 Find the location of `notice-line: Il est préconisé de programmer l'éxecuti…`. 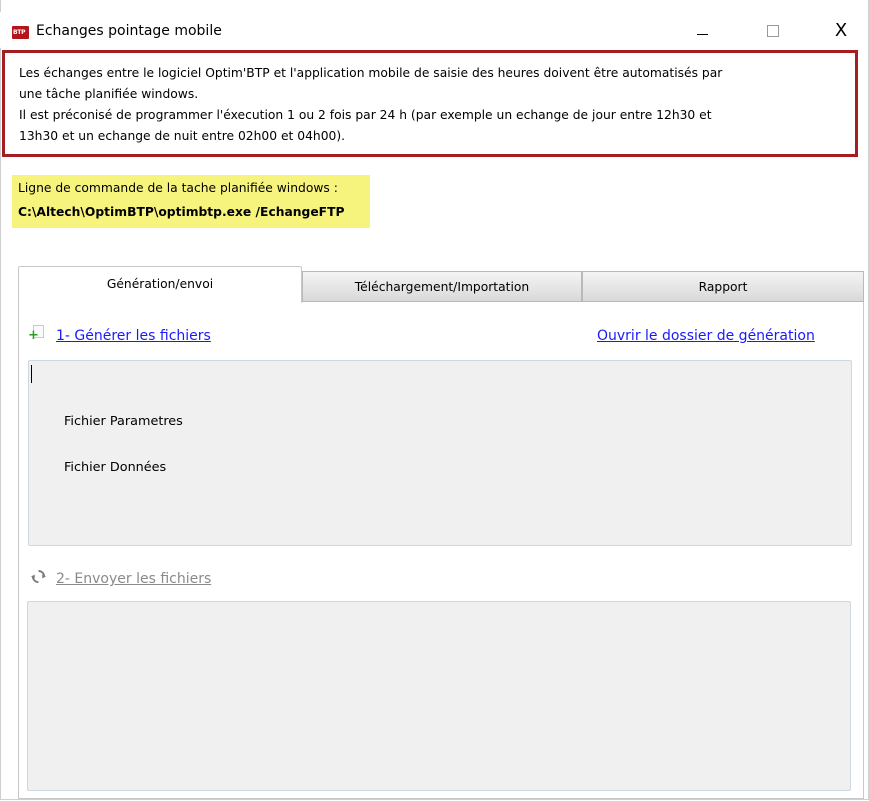

notice-line: Il est préconisé de programmer l'éxecuti… is located at coordinates (365, 115).